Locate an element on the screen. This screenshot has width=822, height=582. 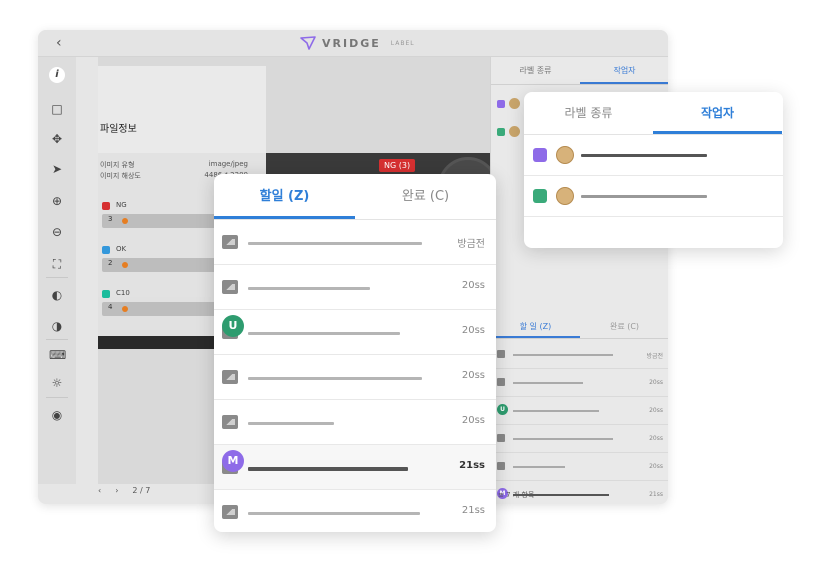
brightness-icon: ◐ is located at coordinates (57, 295).